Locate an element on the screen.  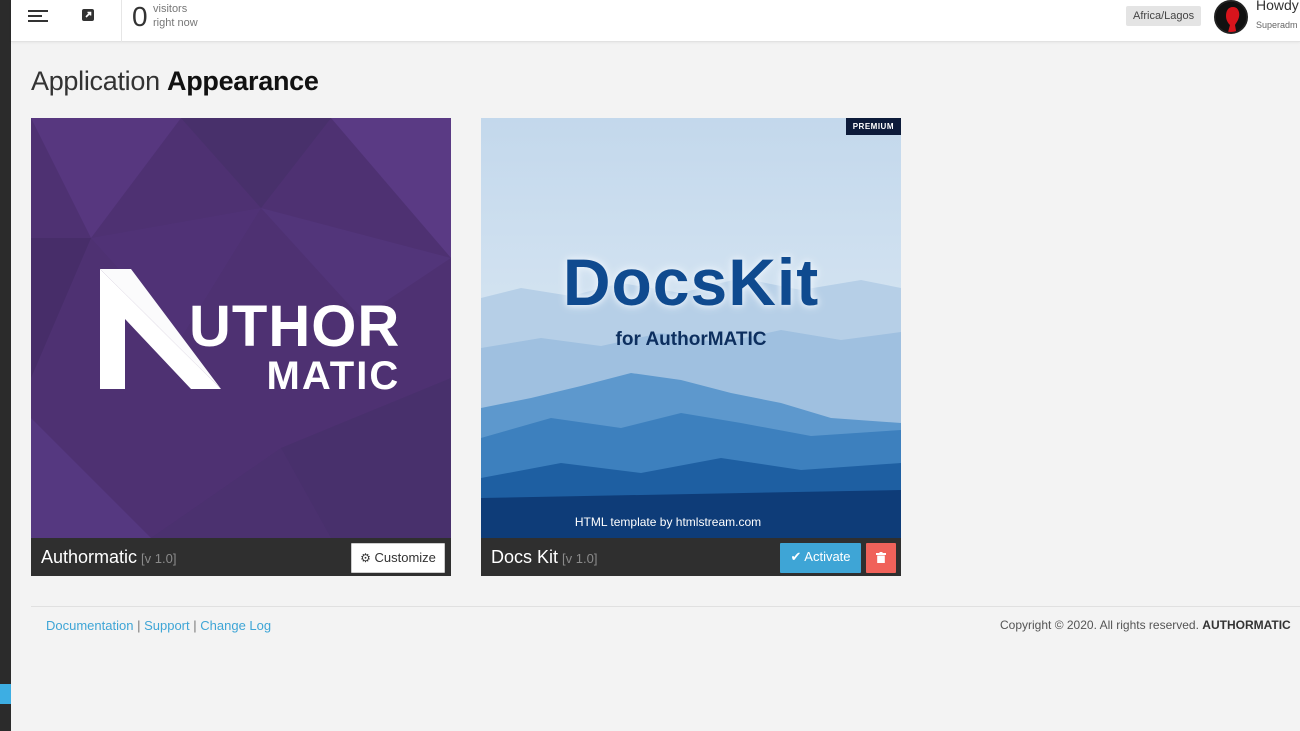
premium-badge: PREMIUM is located at coordinates (873, 126).